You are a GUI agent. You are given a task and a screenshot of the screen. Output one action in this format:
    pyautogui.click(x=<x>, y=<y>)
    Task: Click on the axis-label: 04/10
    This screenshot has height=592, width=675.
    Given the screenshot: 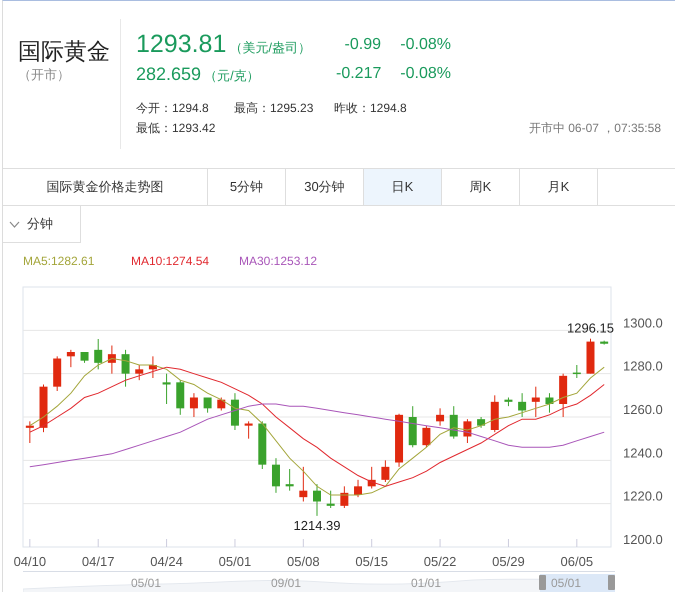 What is the action you would take?
    pyautogui.click(x=30, y=561)
    